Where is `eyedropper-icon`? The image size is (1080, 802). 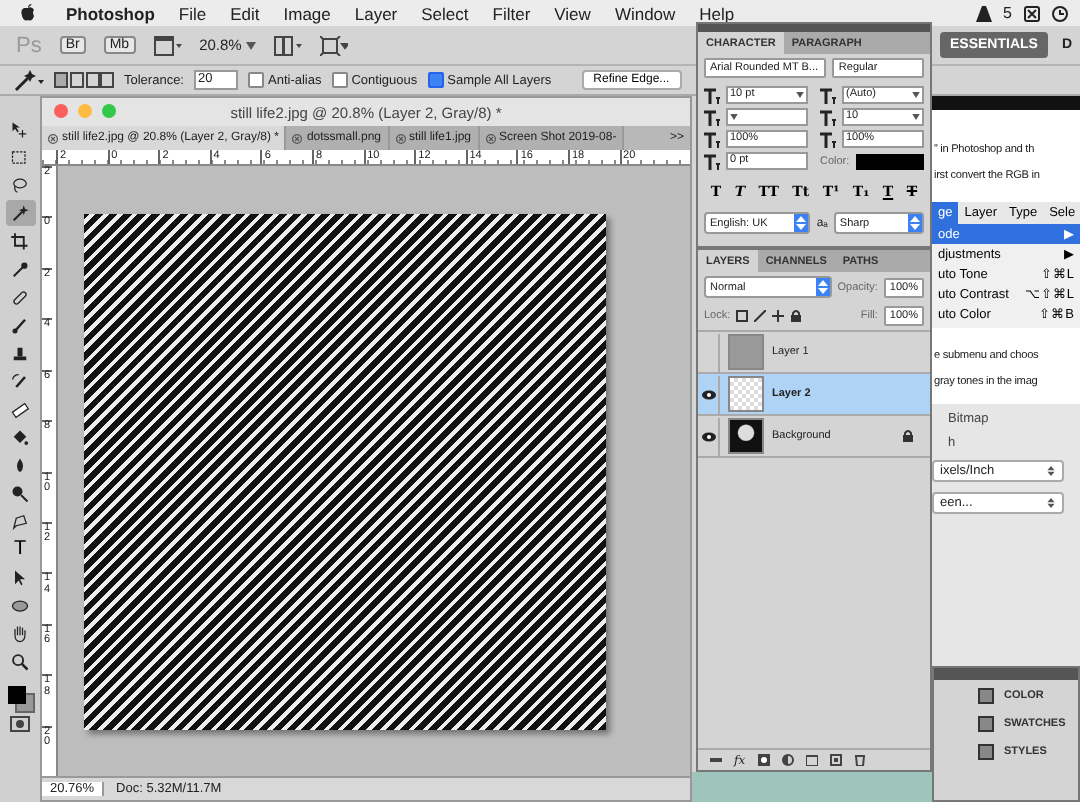 eyedropper-icon is located at coordinates (20, 269).